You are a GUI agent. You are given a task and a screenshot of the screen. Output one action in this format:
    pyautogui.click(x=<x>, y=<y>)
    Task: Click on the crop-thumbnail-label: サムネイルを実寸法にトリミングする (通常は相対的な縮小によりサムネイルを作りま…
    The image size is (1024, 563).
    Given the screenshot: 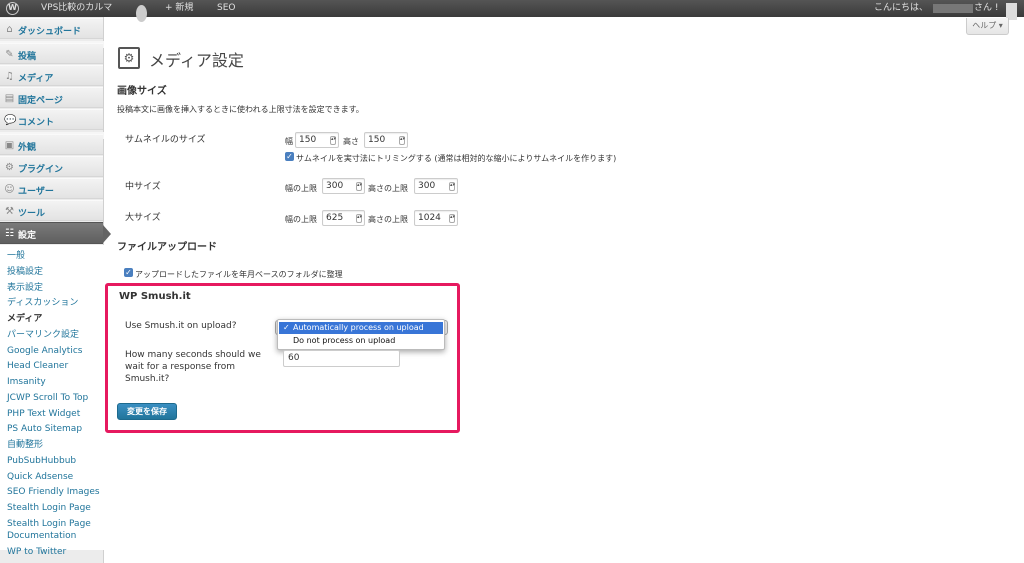 What is the action you would take?
    pyautogui.click(x=456, y=158)
    